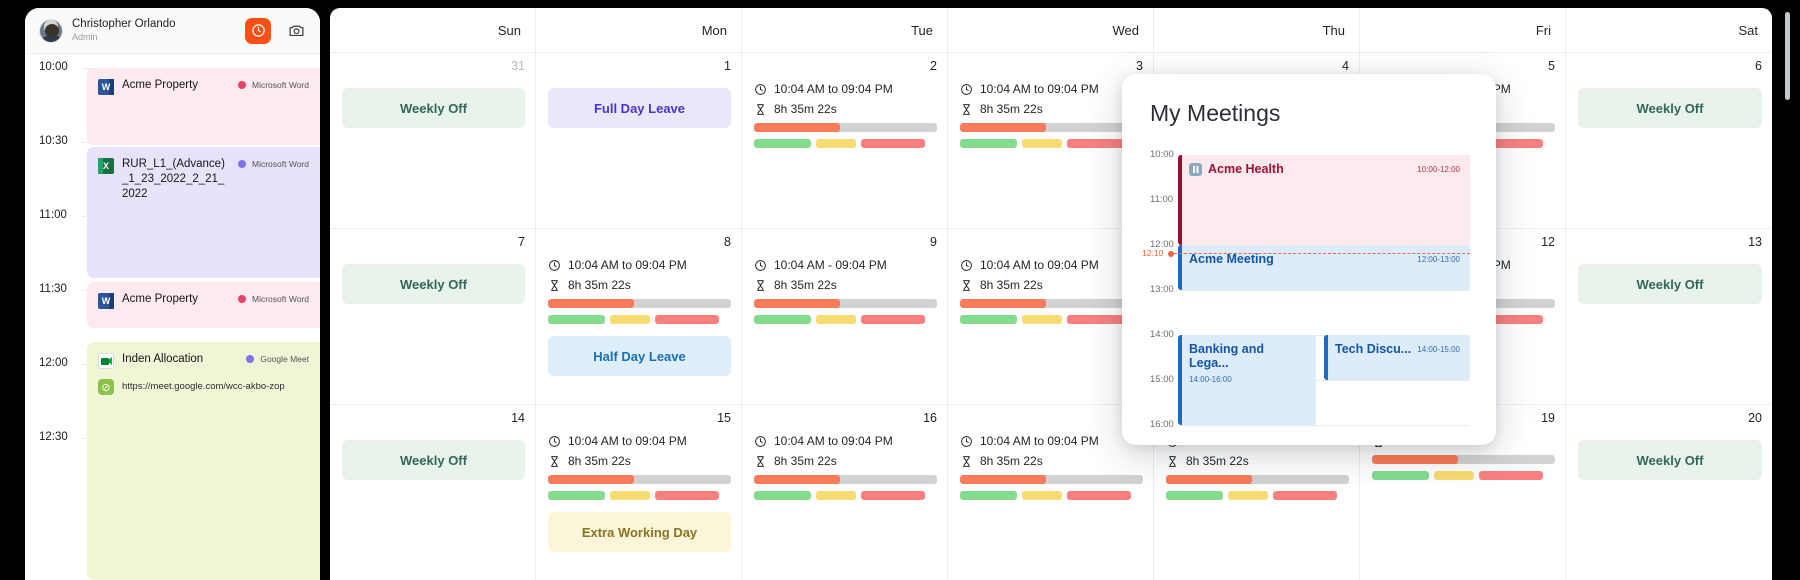  Describe the element at coordinates (760, 285) in the screenshot. I see `hourglass-icon` at that location.